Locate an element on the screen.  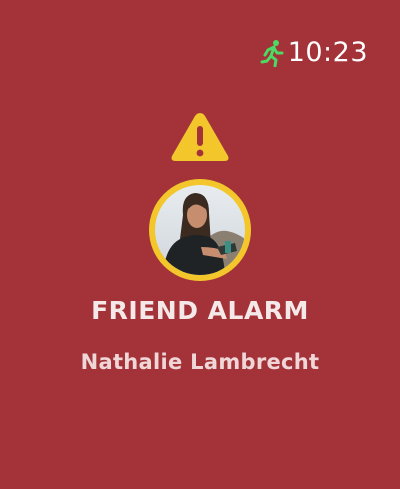
running-figure-icon is located at coordinates (272, 53).